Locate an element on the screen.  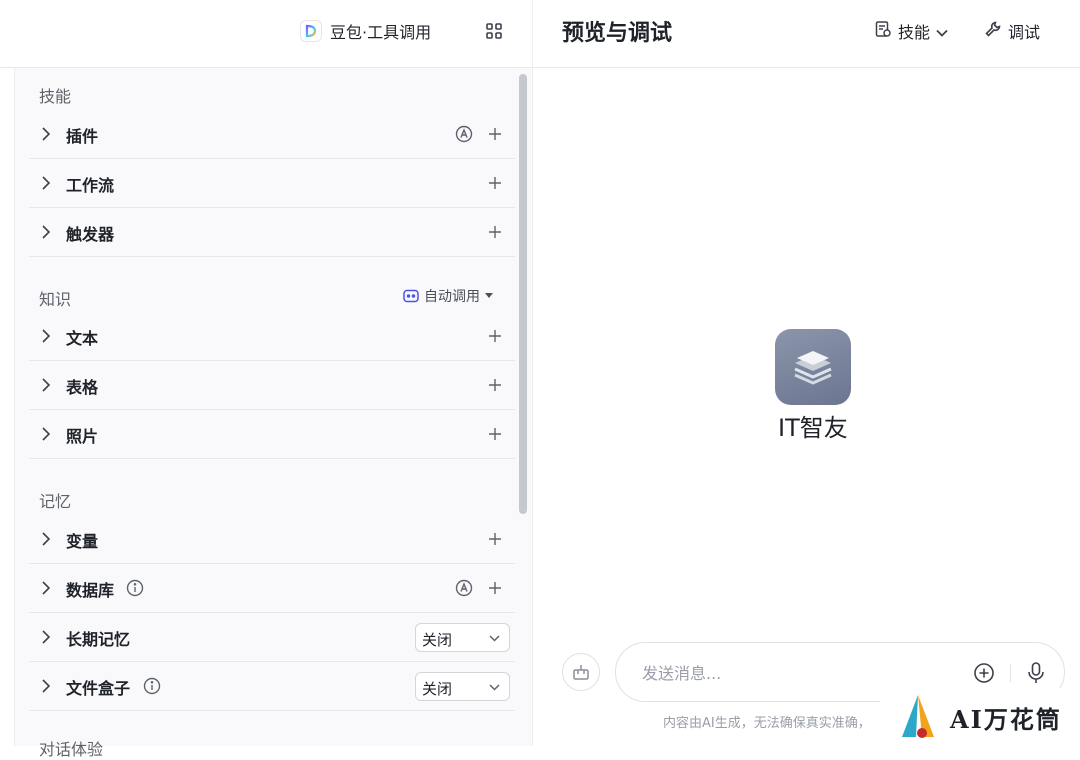
doubao-logo-icon is located at coordinates (311, 31).